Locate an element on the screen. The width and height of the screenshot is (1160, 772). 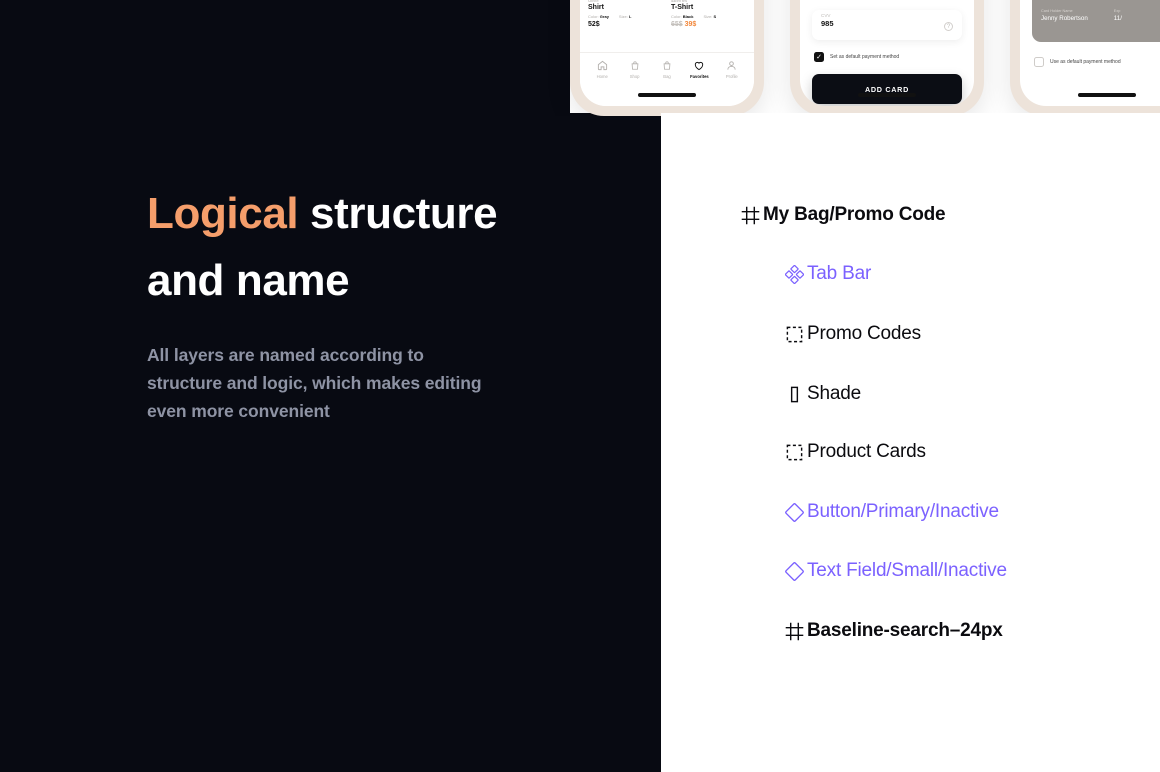
product-name: T-Shirt is located at coordinates (682, 7).